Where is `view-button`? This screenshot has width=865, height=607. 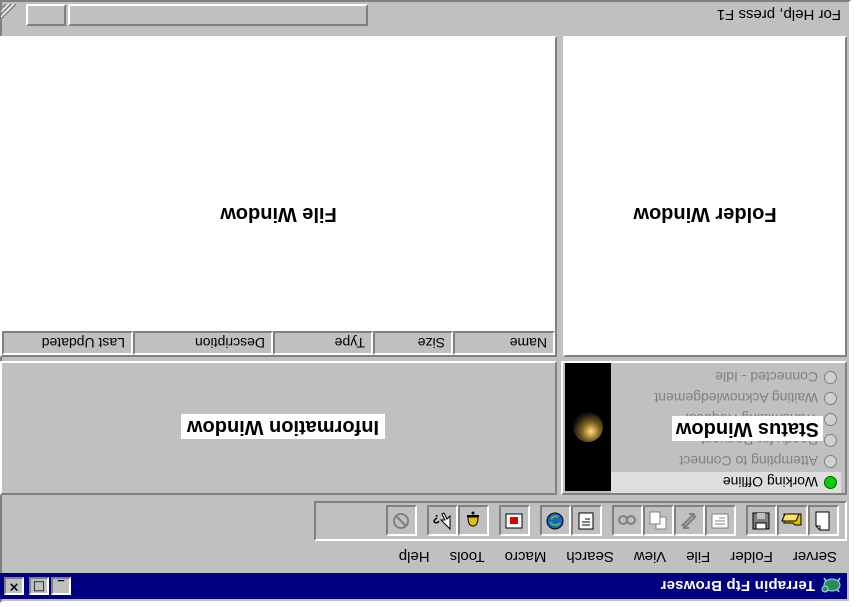 view-button is located at coordinates (720, 521).